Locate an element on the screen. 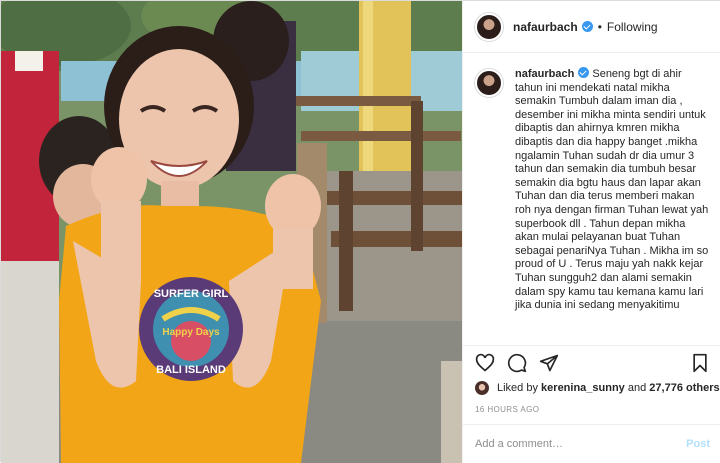  likes-conjunction: and is located at coordinates (637, 388).